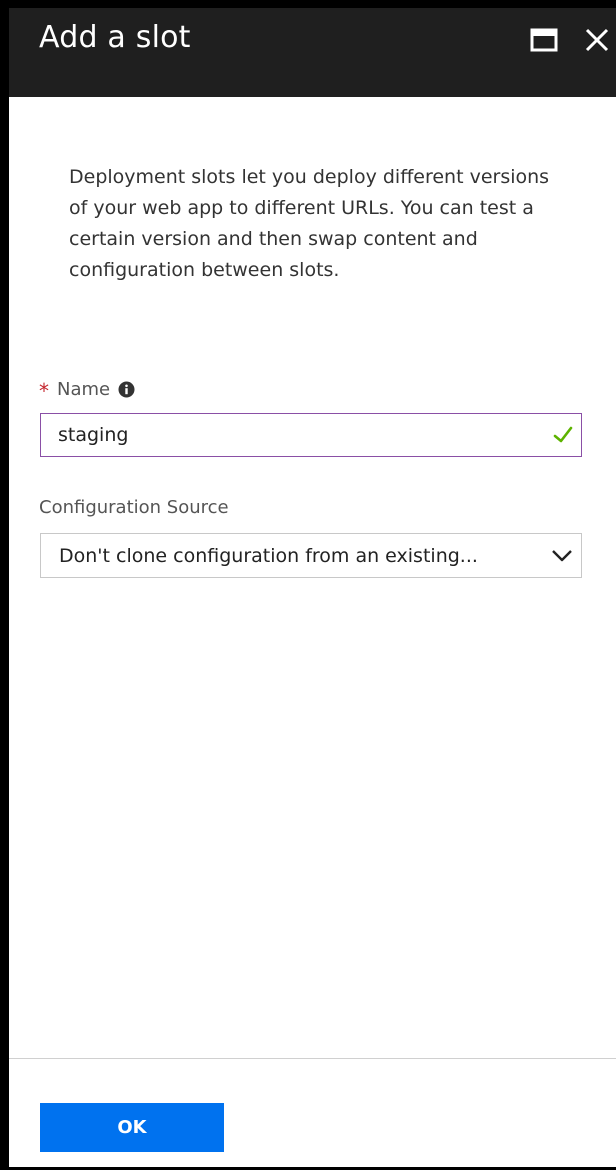 This screenshot has height=1170, width=616. I want to click on name-input, so click(311, 435).